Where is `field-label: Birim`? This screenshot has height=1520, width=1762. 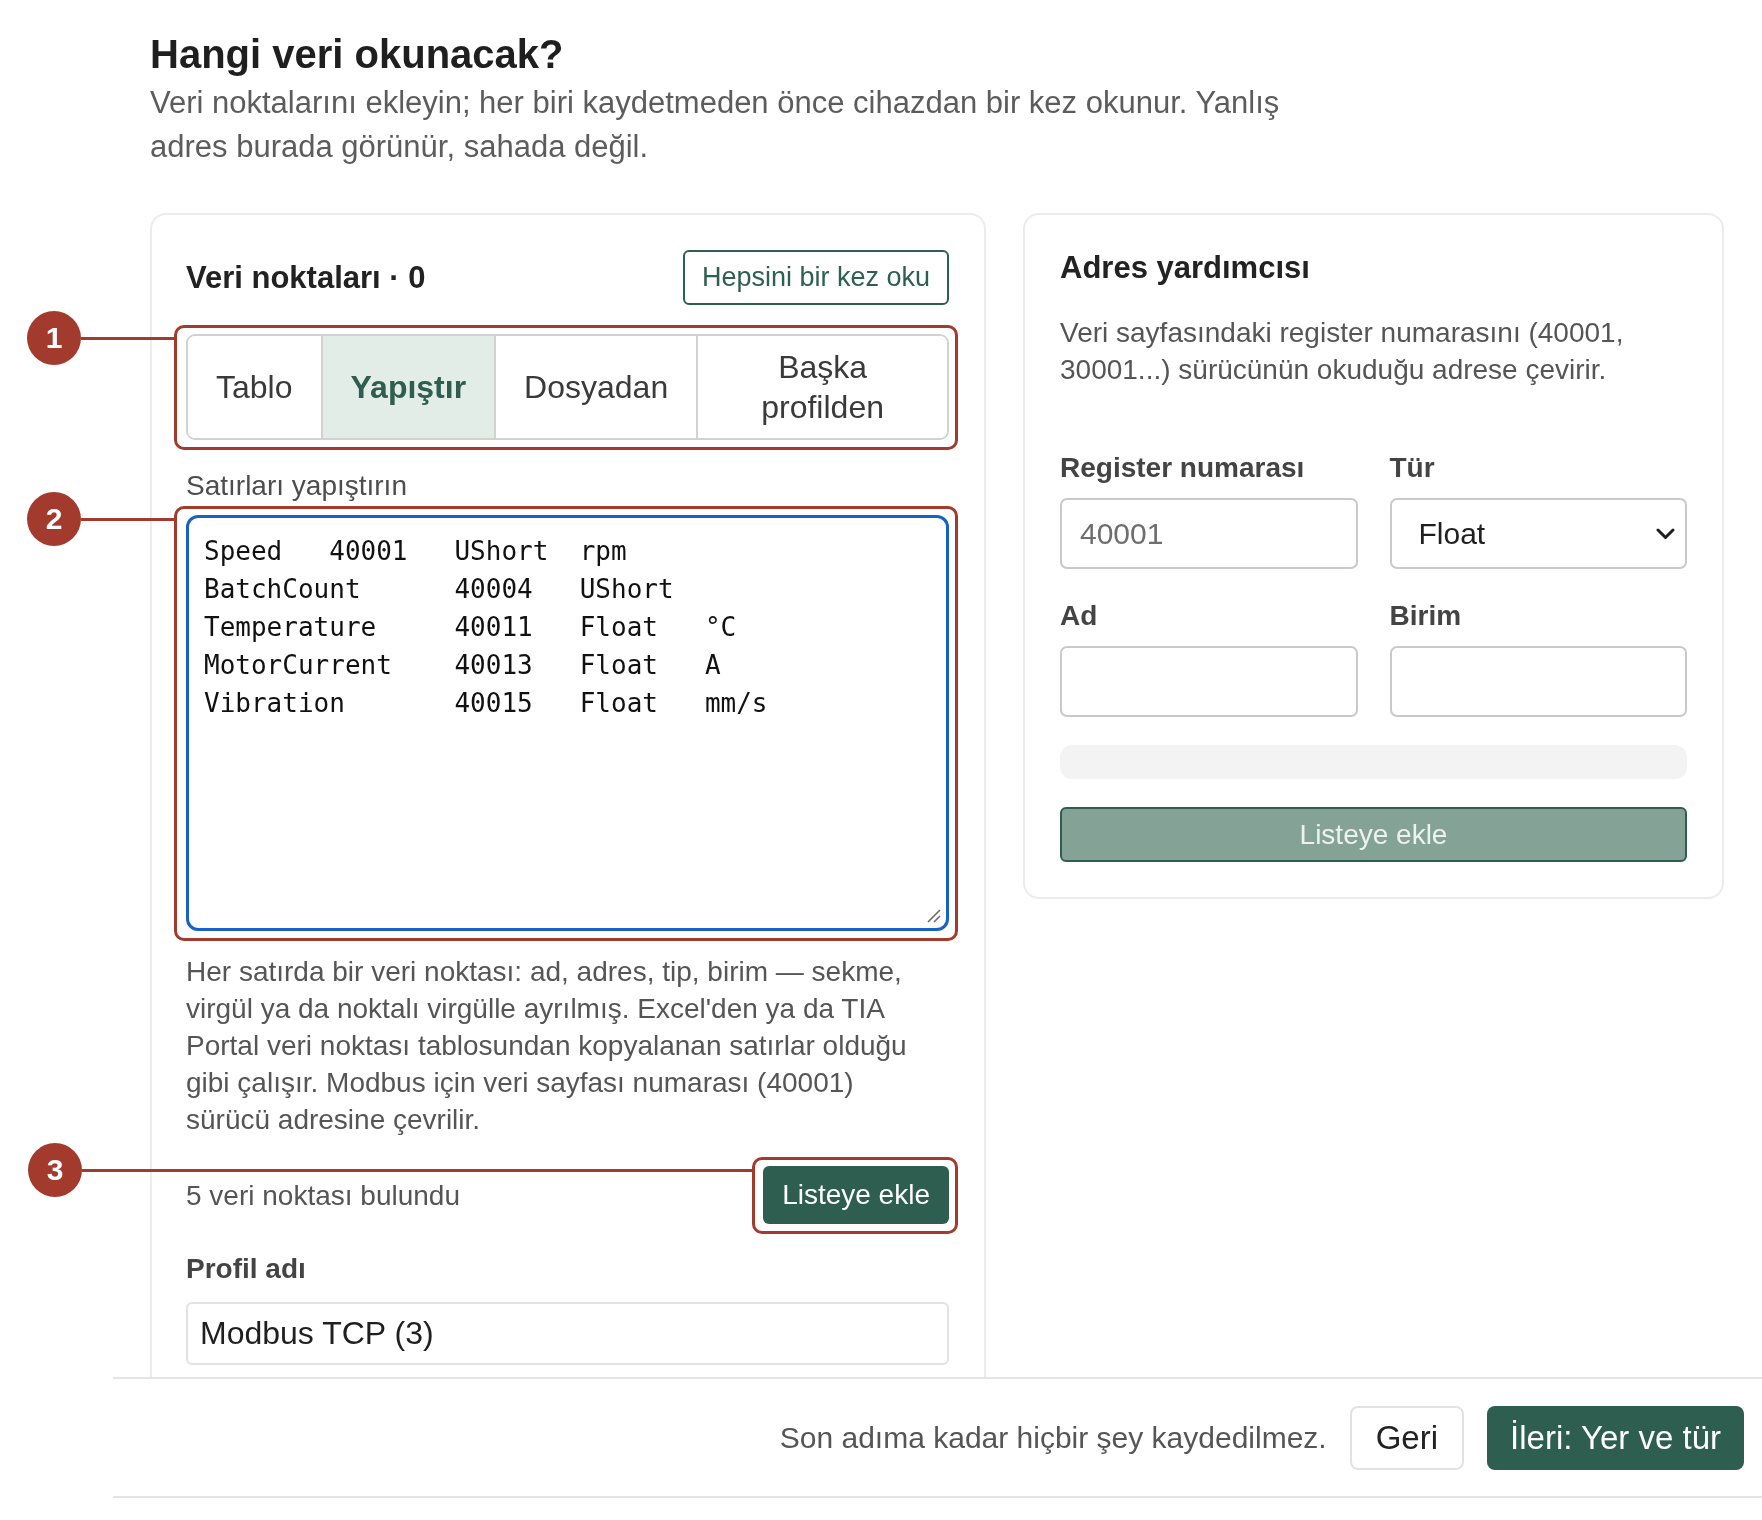 field-label: Birim is located at coordinates (1426, 616).